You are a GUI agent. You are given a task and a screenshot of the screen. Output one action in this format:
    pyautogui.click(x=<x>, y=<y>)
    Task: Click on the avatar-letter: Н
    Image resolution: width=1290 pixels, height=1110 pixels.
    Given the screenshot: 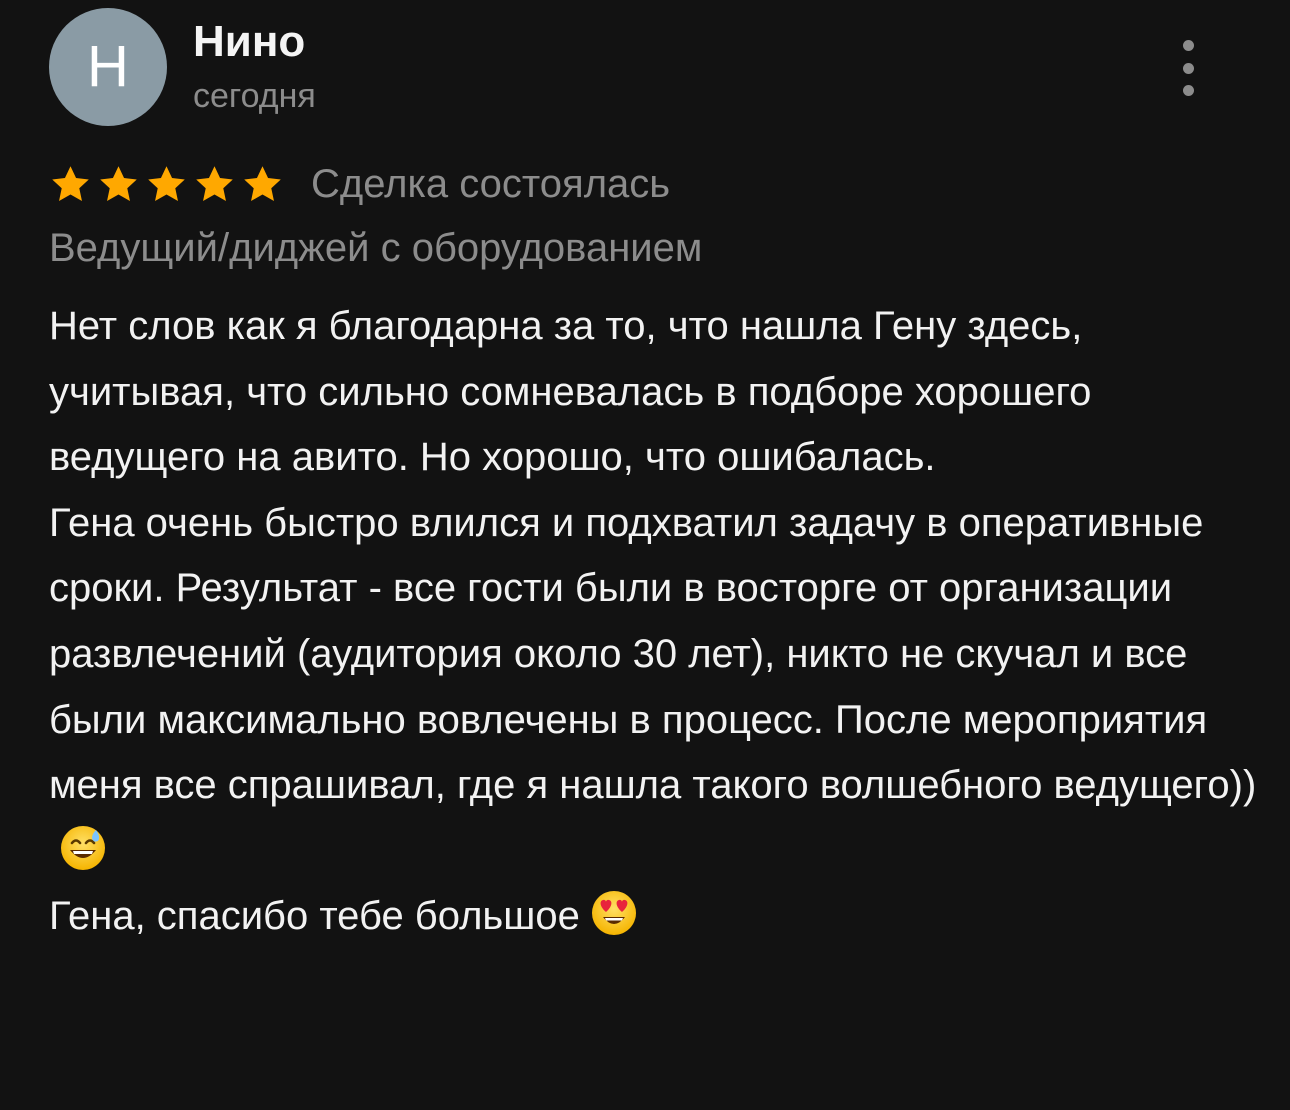 What is the action you would take?
    pyautogui.click(x=108, y=66)
    